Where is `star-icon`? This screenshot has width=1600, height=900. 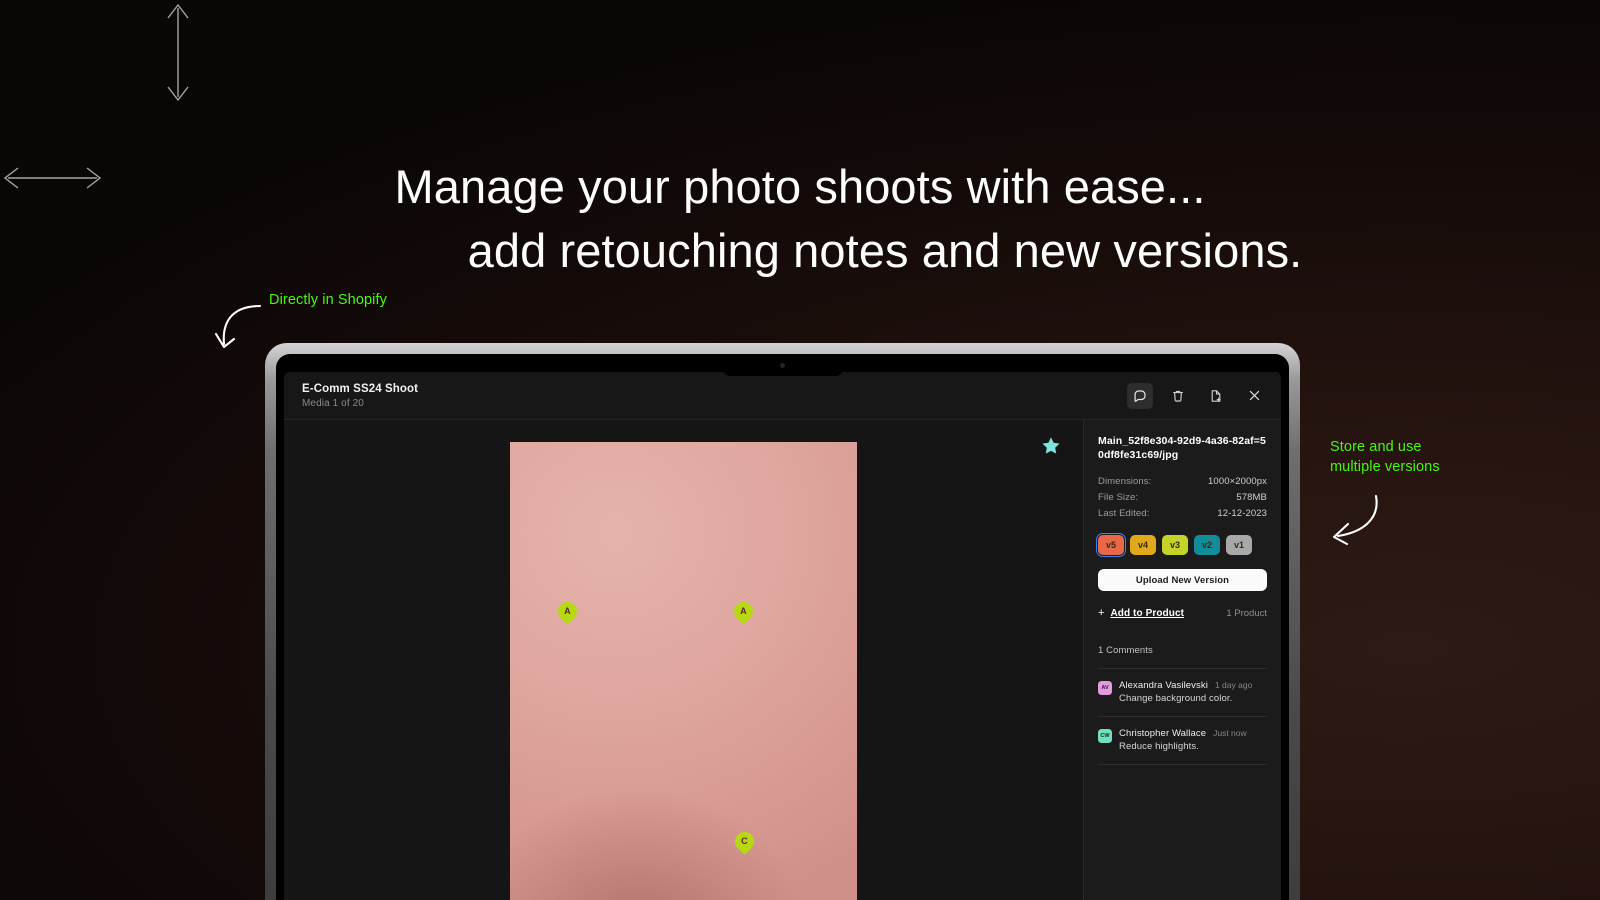 star-icon is located at coordinates (1051, 446).